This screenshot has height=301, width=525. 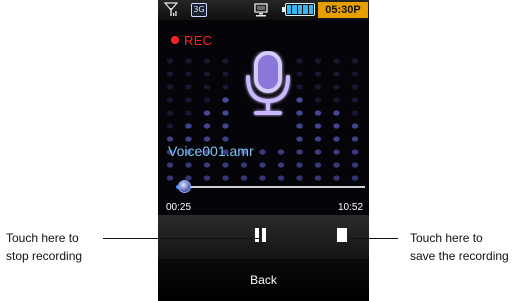 I want to click on battery-icon, so click(x=298, y=9).